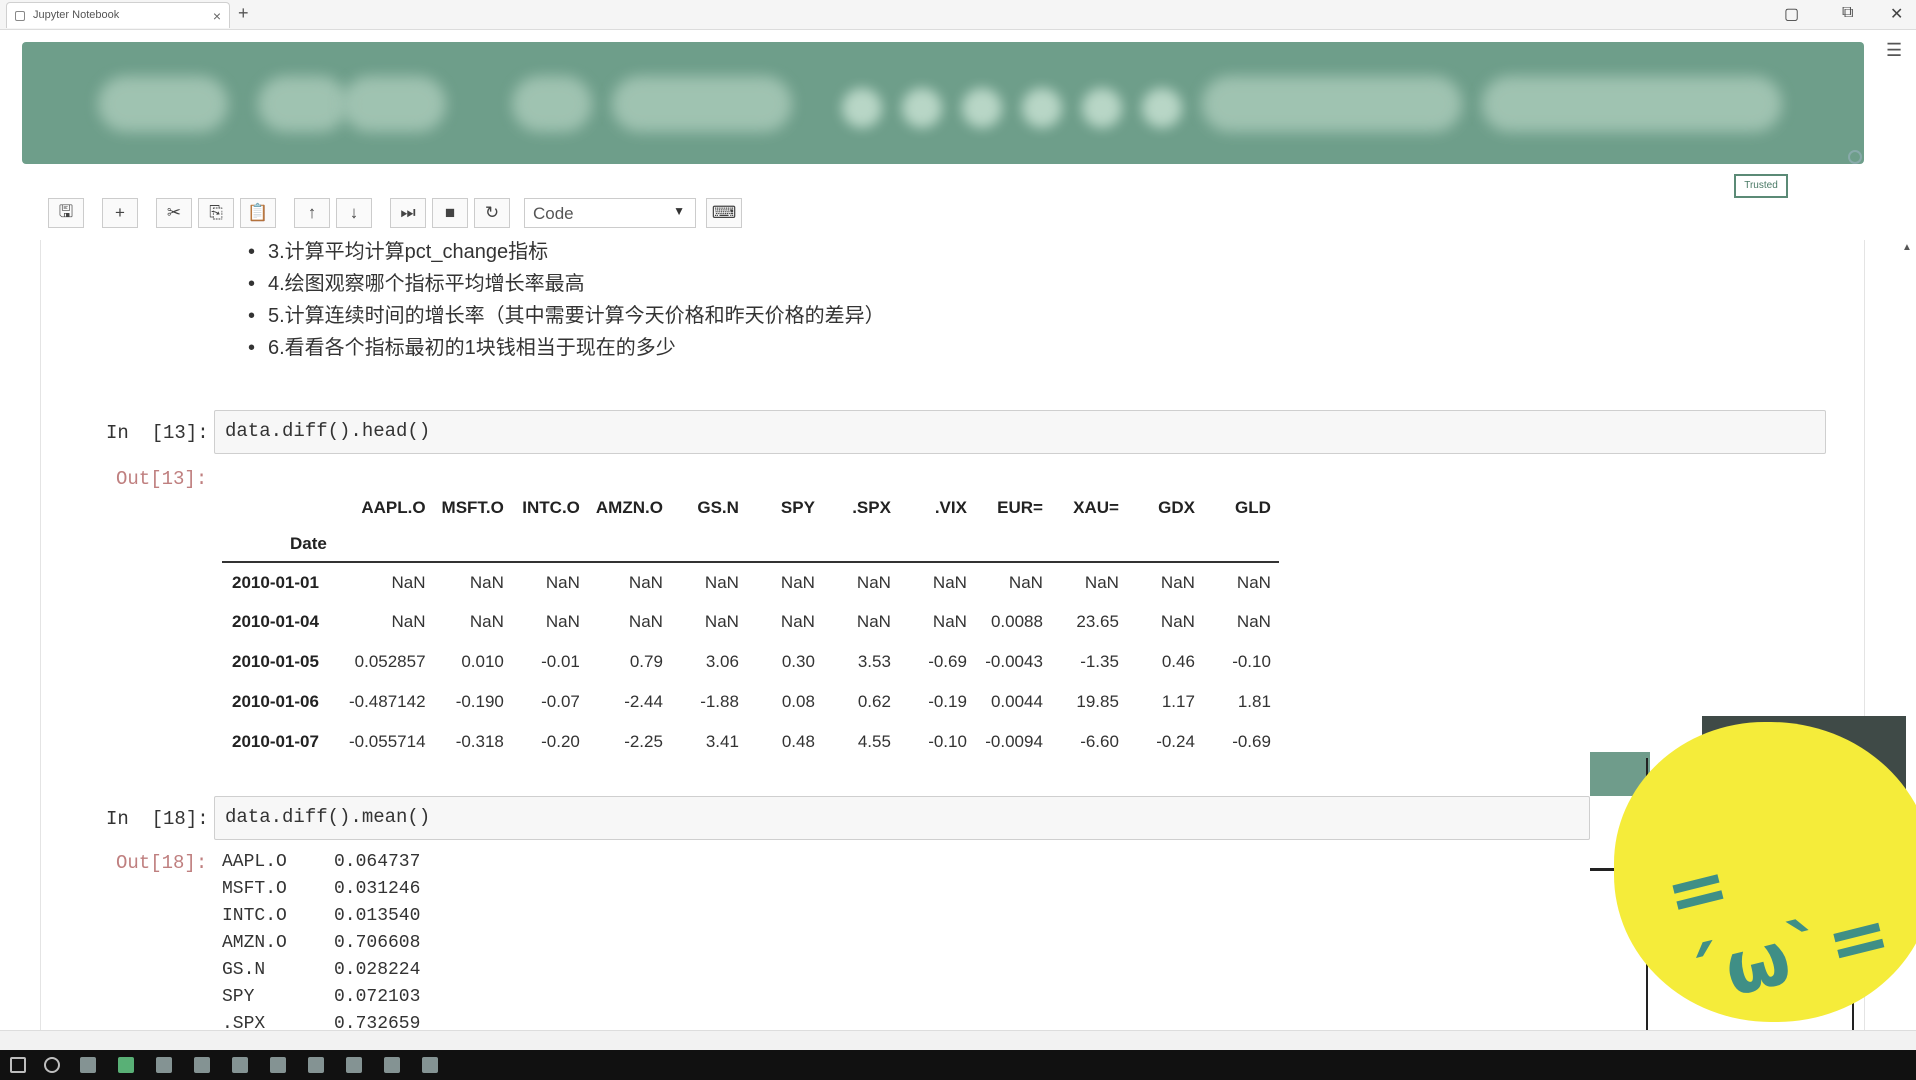  I want to click on insert-cell-button: +, so click(120, 213).